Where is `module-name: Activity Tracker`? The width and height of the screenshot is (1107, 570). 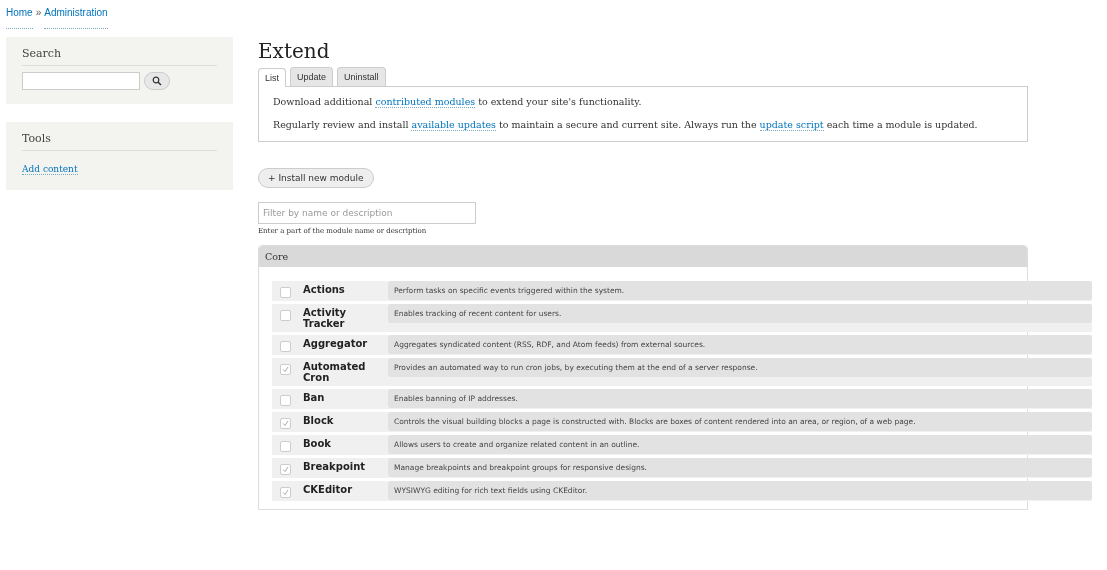 module-name: Activity Tracker is located at coordinates (325, 318).